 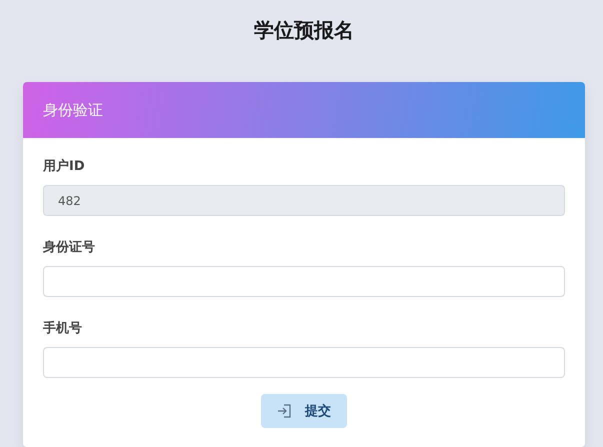 What do you see at coordinates (64, 167) in the screenshot?
I see `field-label: 用户ID` at bounding box center [64, 167].